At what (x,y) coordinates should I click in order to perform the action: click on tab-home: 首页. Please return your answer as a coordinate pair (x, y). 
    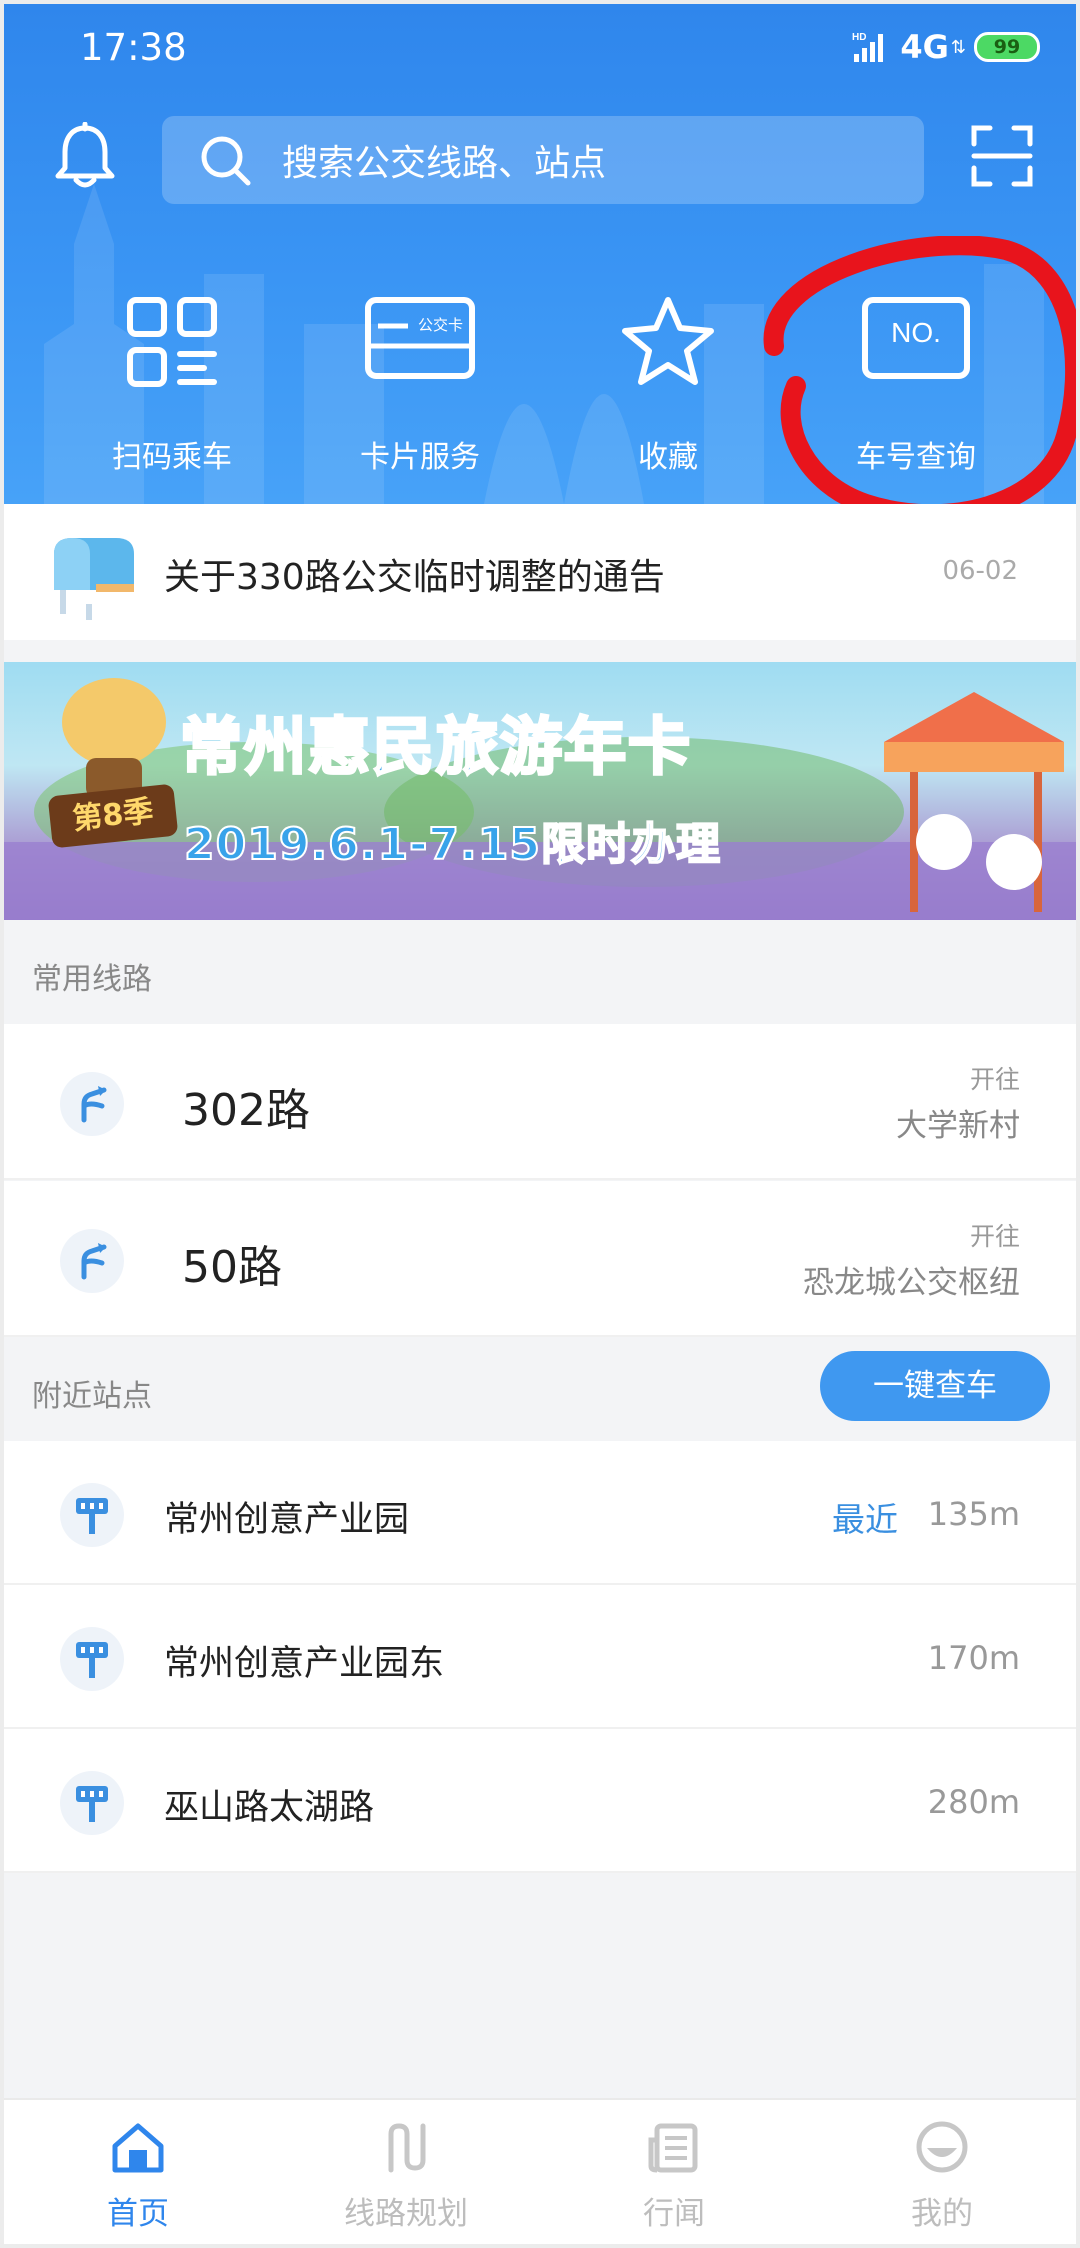
    Looking at the image, I should click on (138, 2172).